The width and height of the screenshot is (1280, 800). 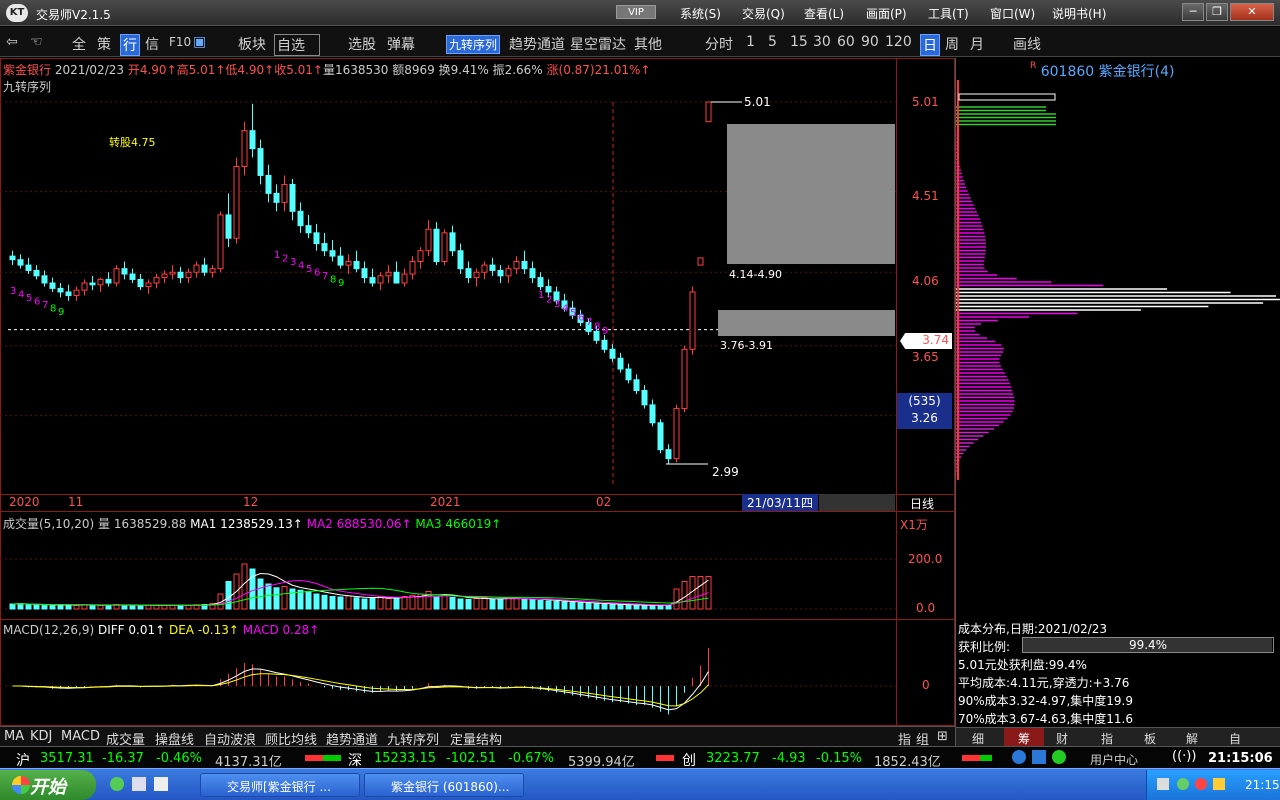 I want to click on toolbar-star-radar: 星空雷达, so click(x=598, y=44).